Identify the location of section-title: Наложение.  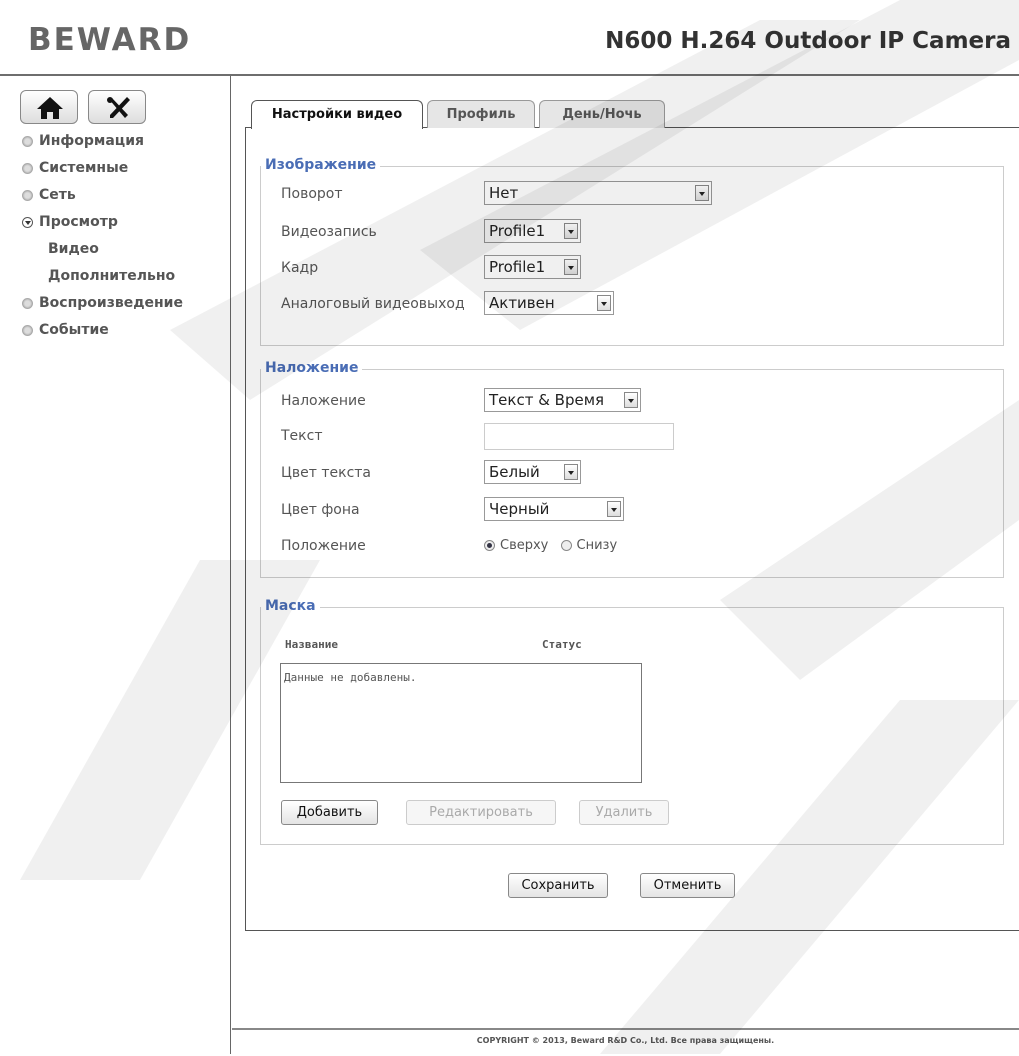
(312, 368).